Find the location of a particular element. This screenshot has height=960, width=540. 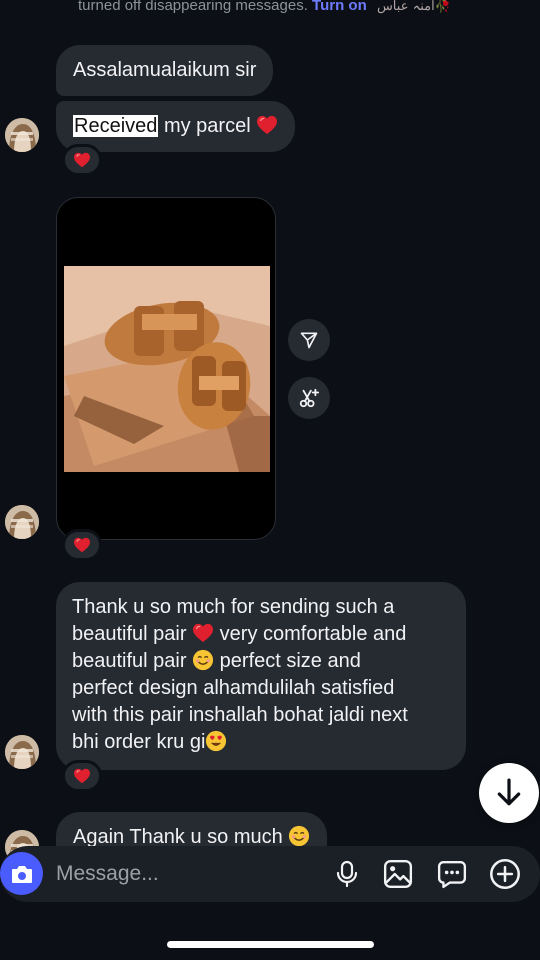

photo-message is located at coordinates (166, 368).